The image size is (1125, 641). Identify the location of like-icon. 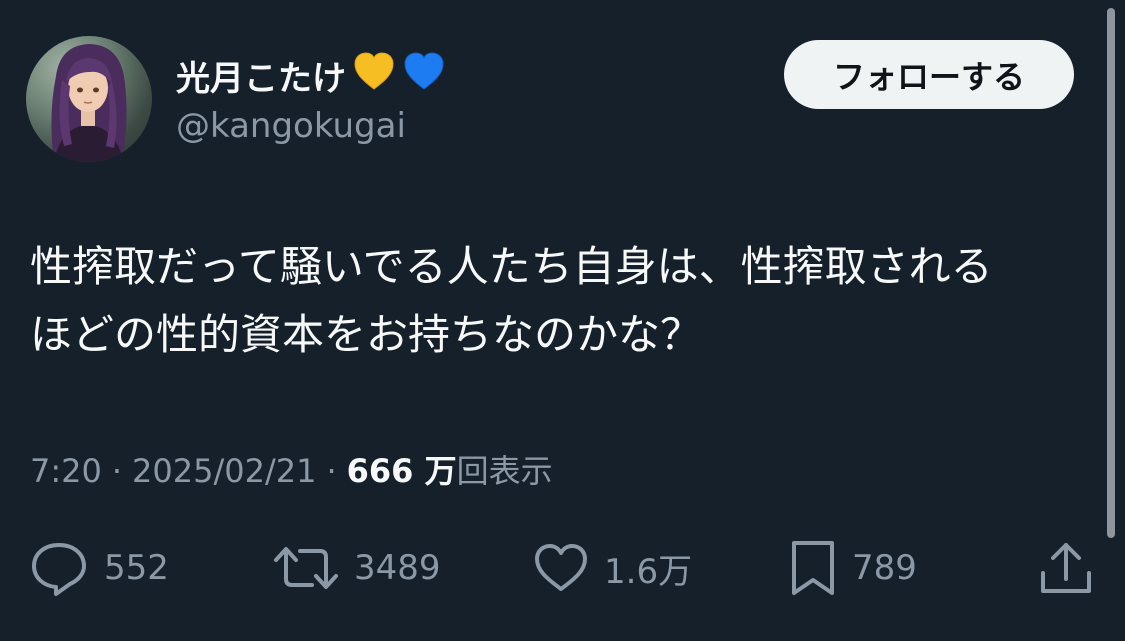
(561, 568).